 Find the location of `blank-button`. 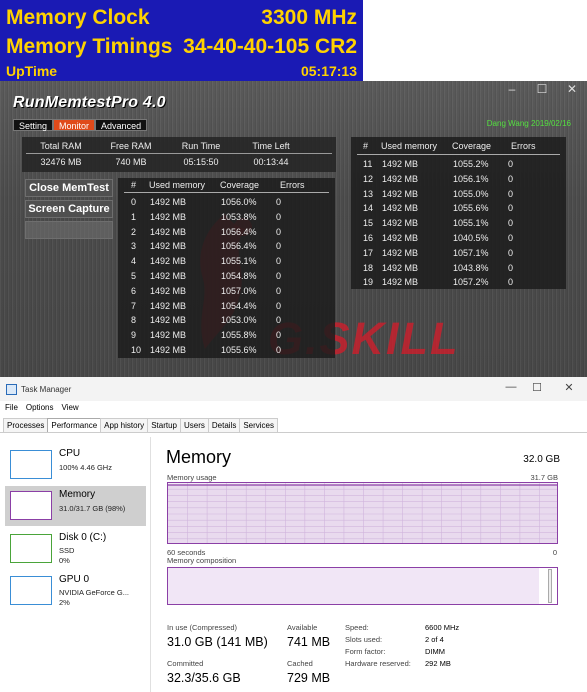

blank-button is located at coordinates (69, 230).